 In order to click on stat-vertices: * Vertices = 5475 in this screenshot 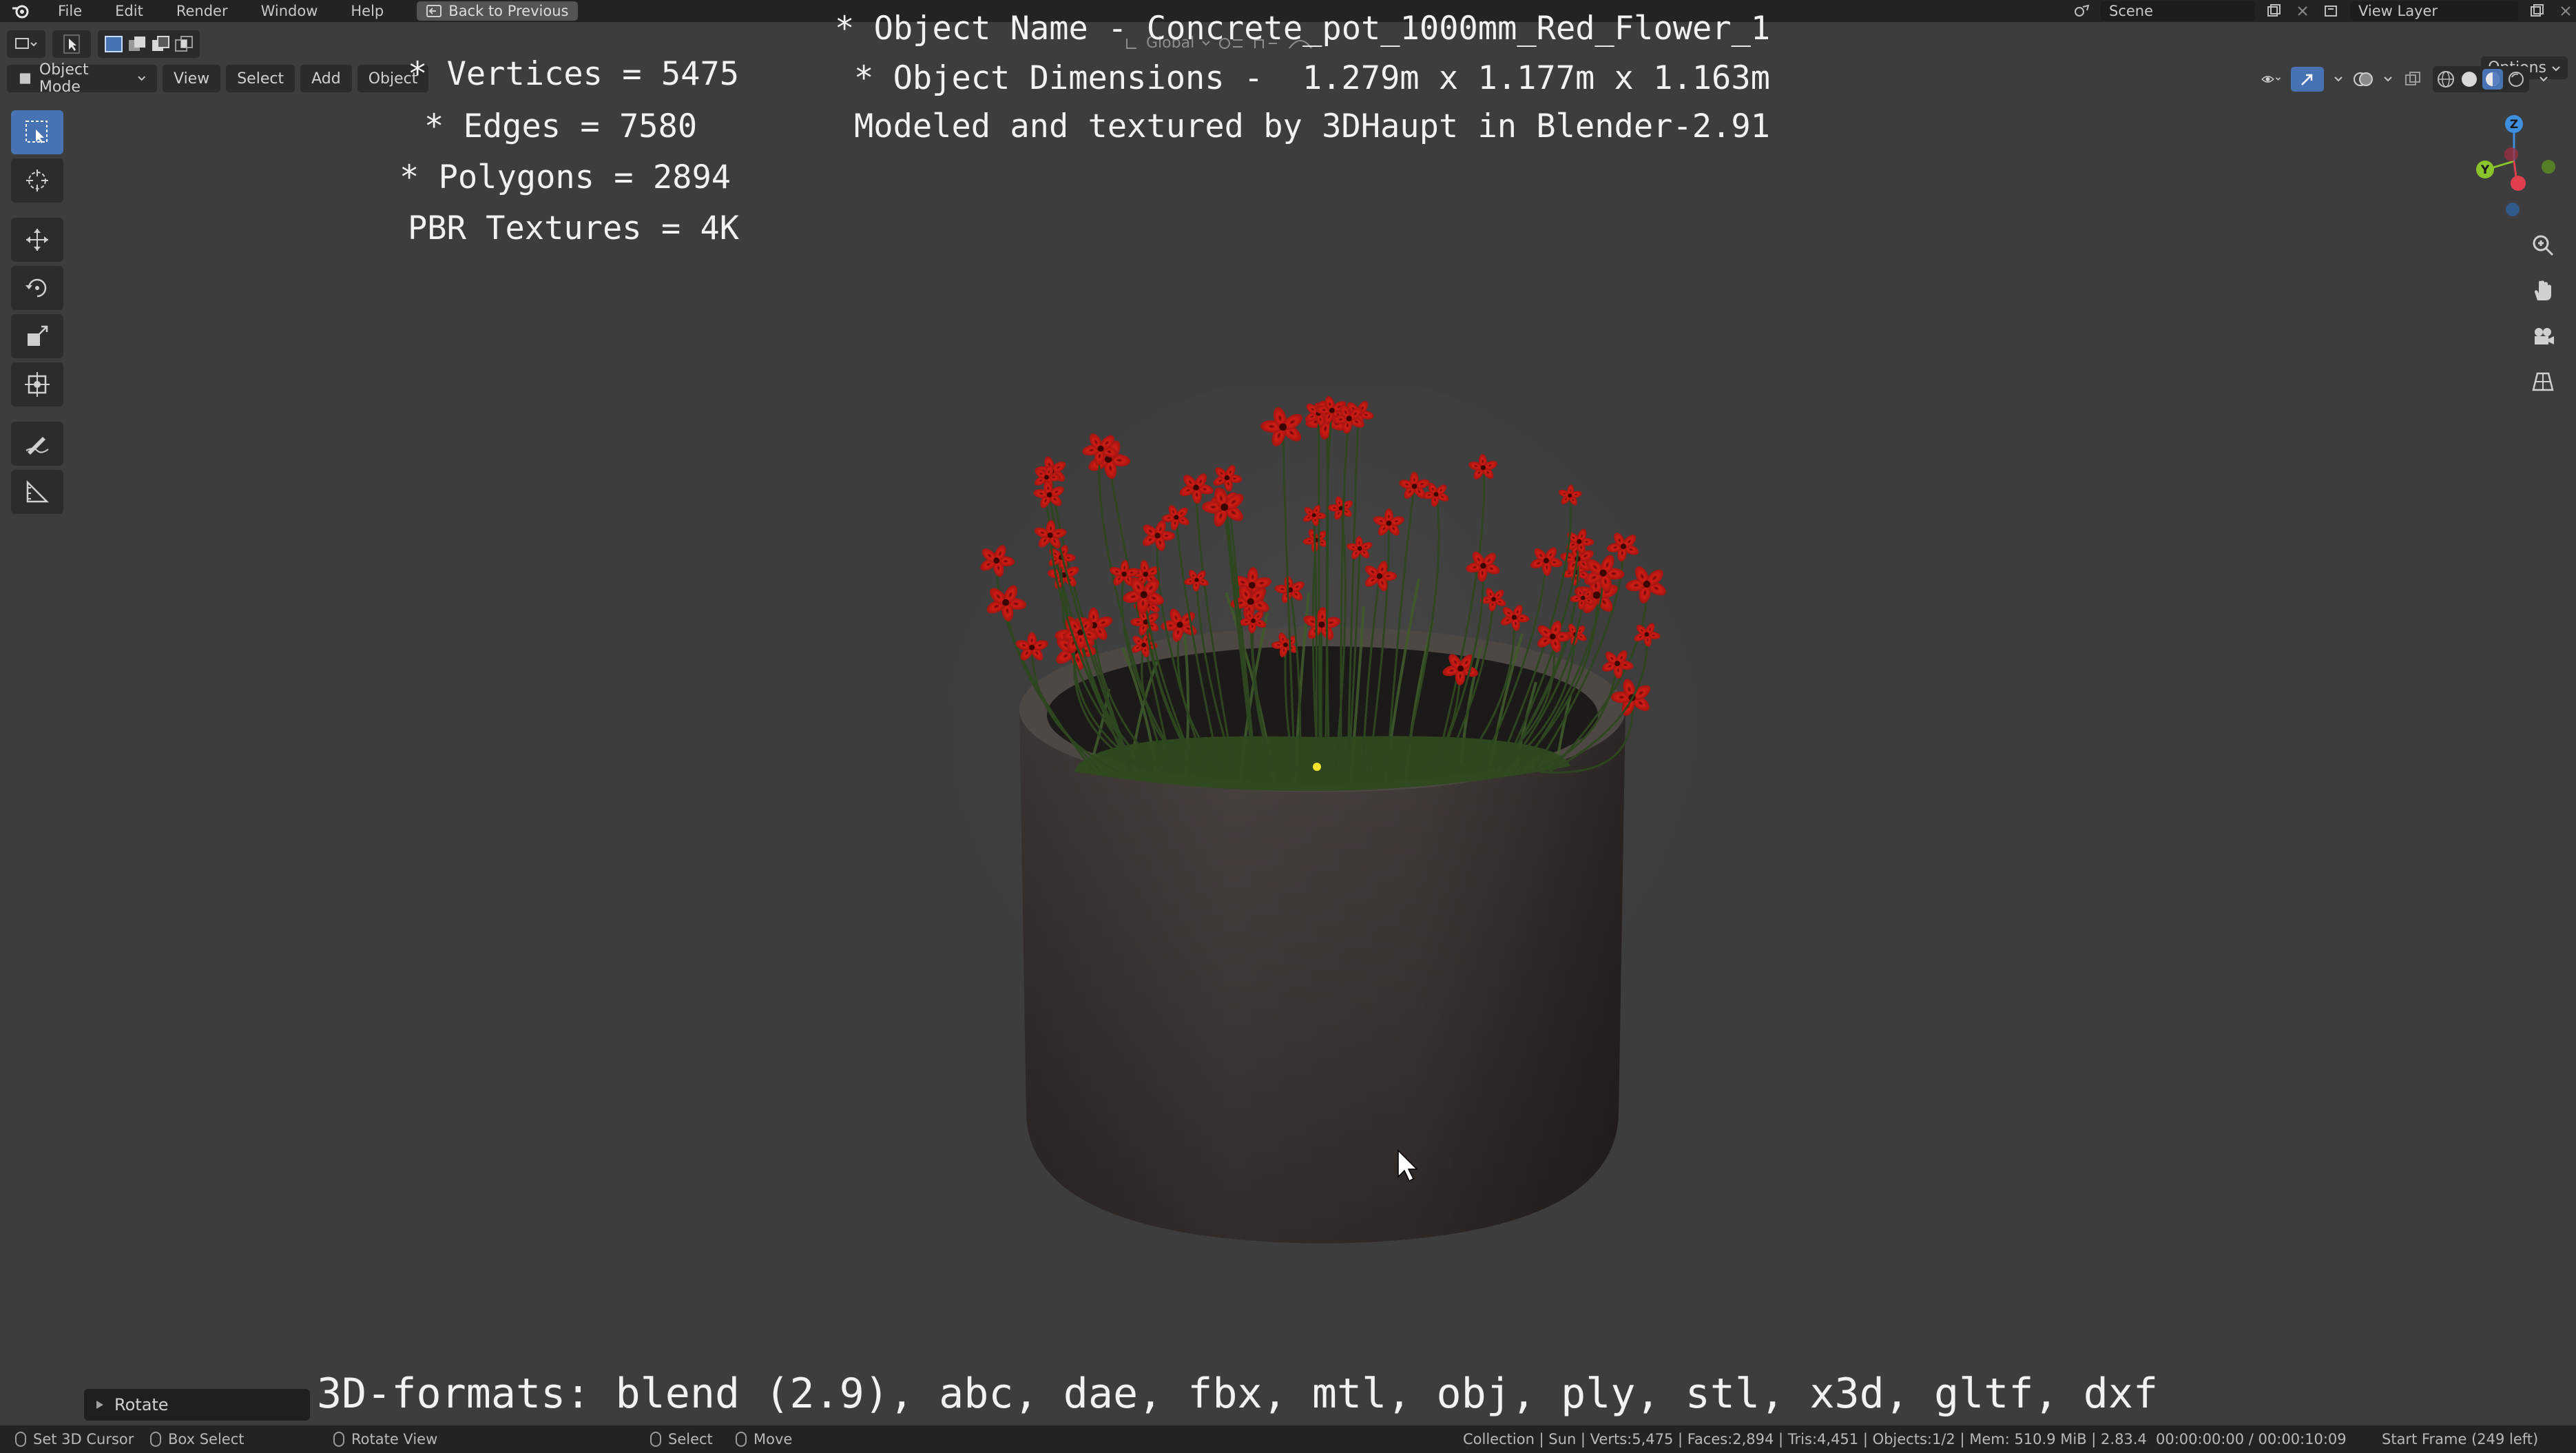, I will do `click(574, 74)`.